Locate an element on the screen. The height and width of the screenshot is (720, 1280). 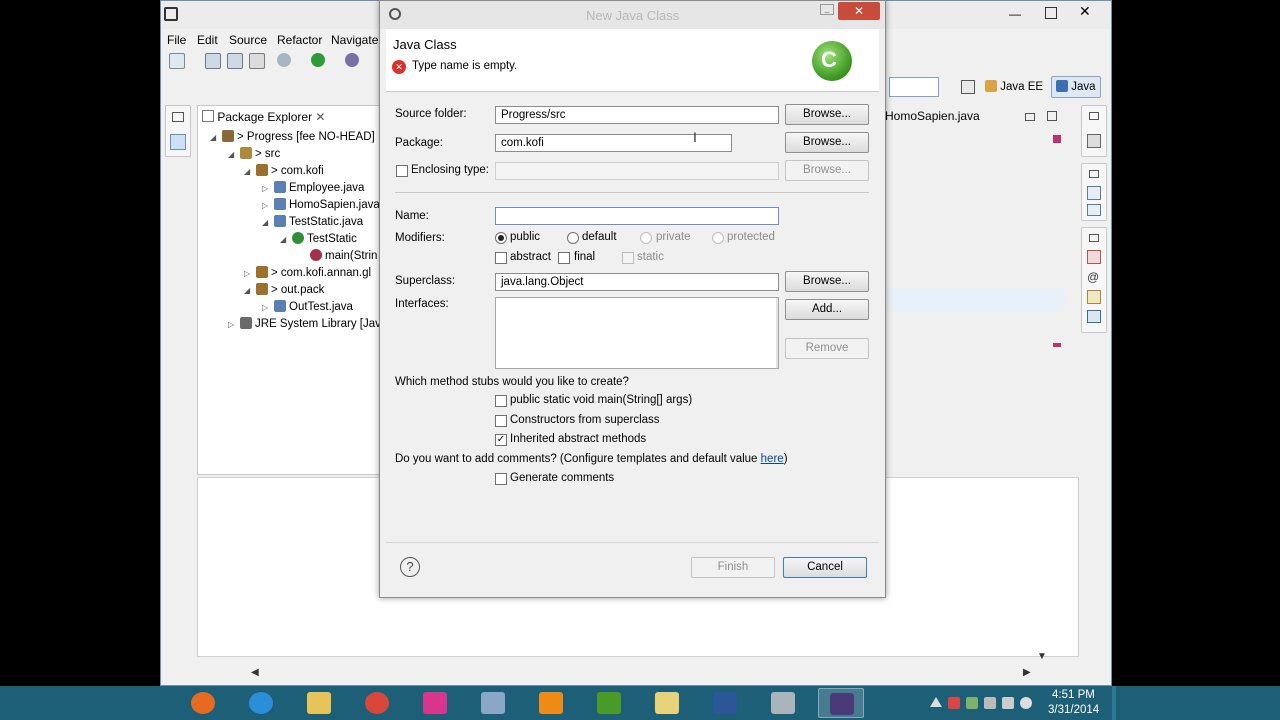
taskbar-word-button is located at coordinates (725, 703).